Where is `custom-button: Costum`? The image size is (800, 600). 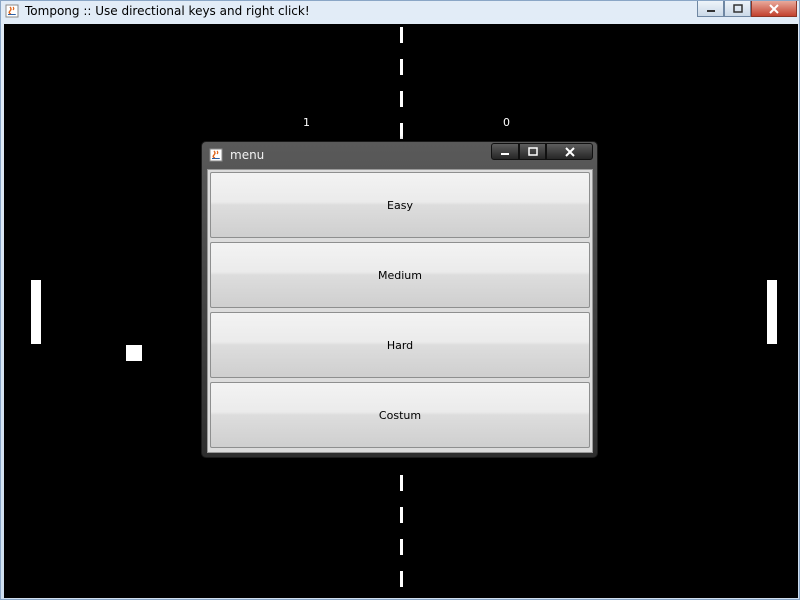 custom-button: Costum is located at coordinates (400, 415).